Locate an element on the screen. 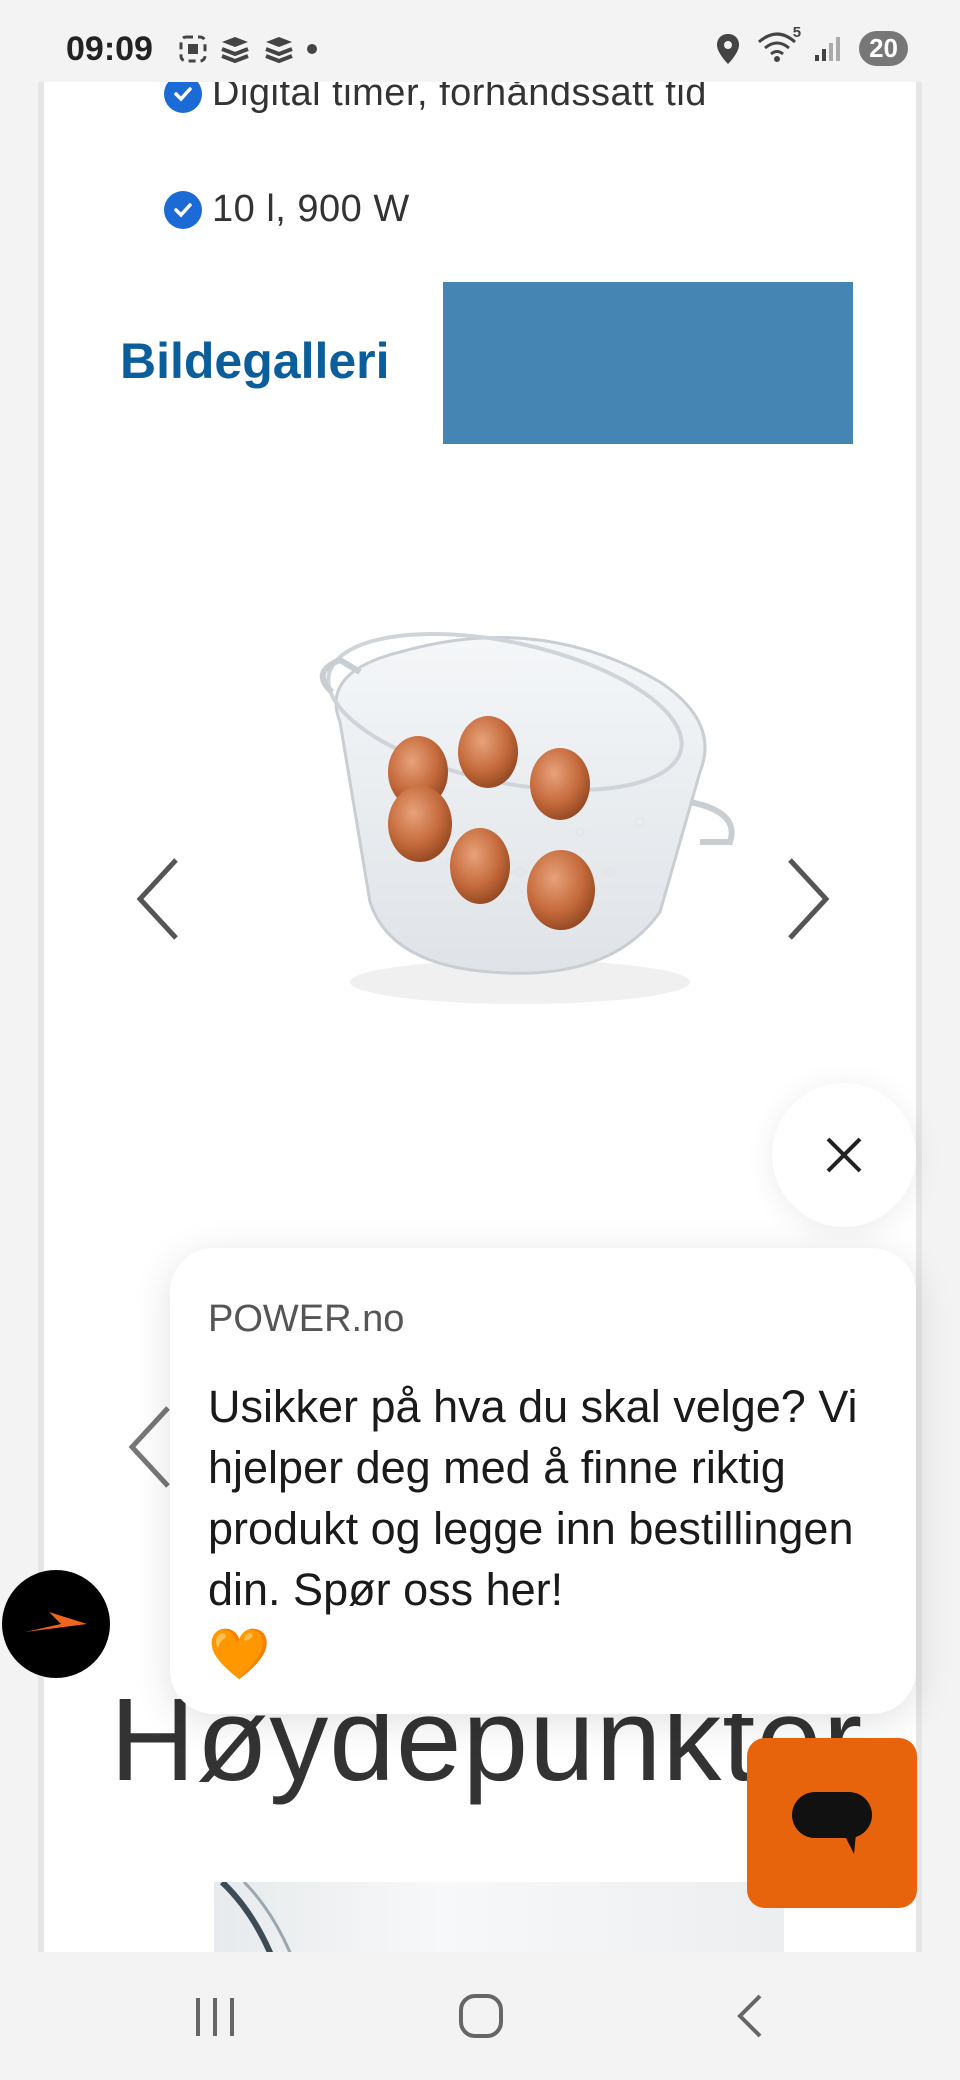 This screenshot has height=2080, width=960. gallery-title: Bildegalleri is located at coordinates (255, 361).